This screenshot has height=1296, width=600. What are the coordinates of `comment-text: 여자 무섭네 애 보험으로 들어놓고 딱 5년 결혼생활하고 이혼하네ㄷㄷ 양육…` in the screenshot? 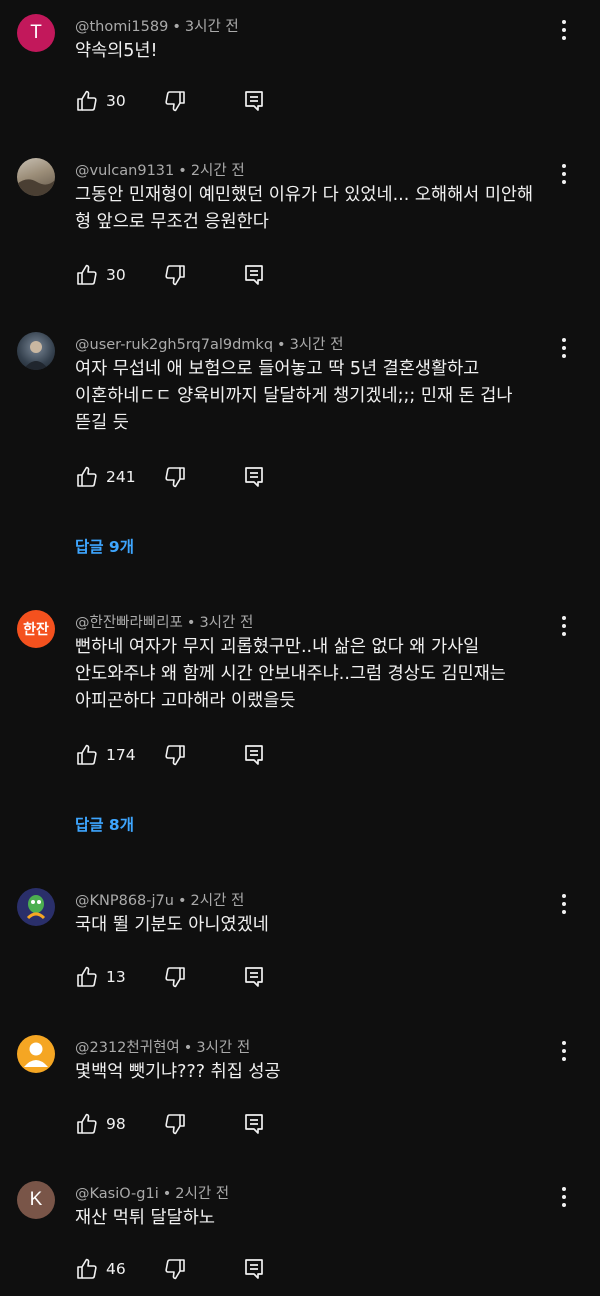 It's located at (294, 396).